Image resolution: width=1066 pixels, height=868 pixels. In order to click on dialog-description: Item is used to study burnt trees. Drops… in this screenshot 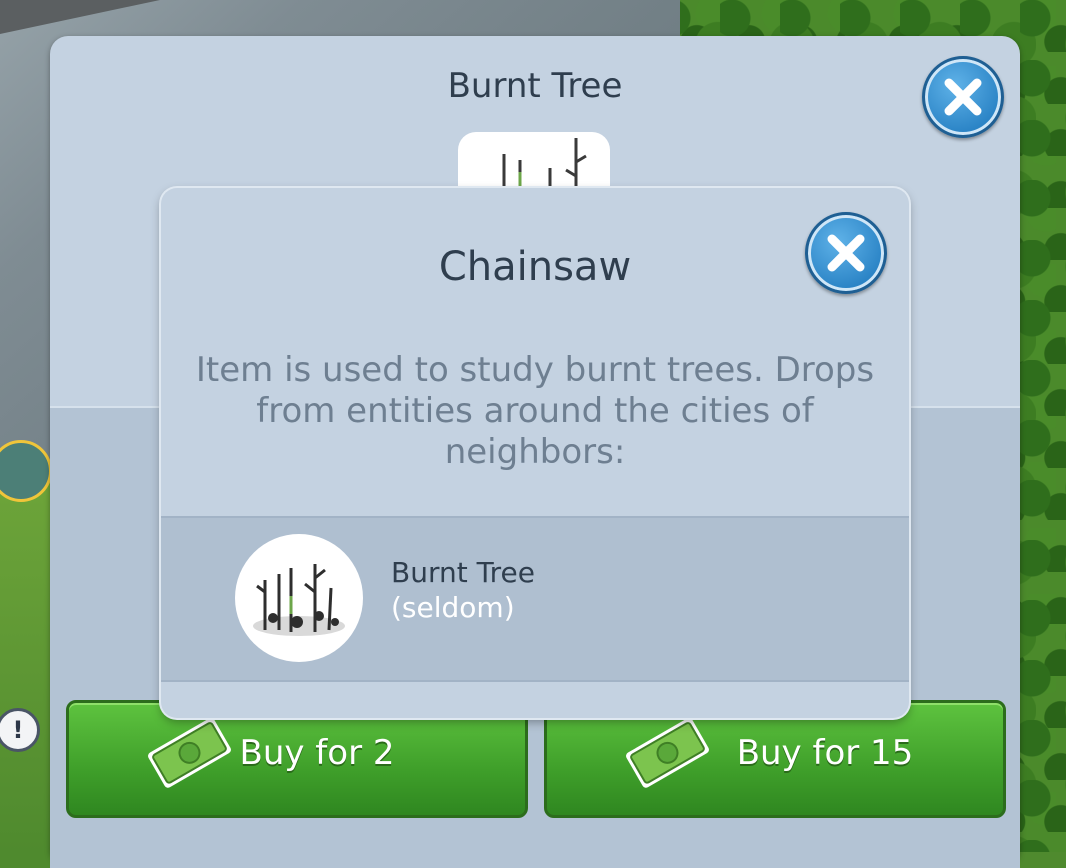, I will do `click(535, 411)`.